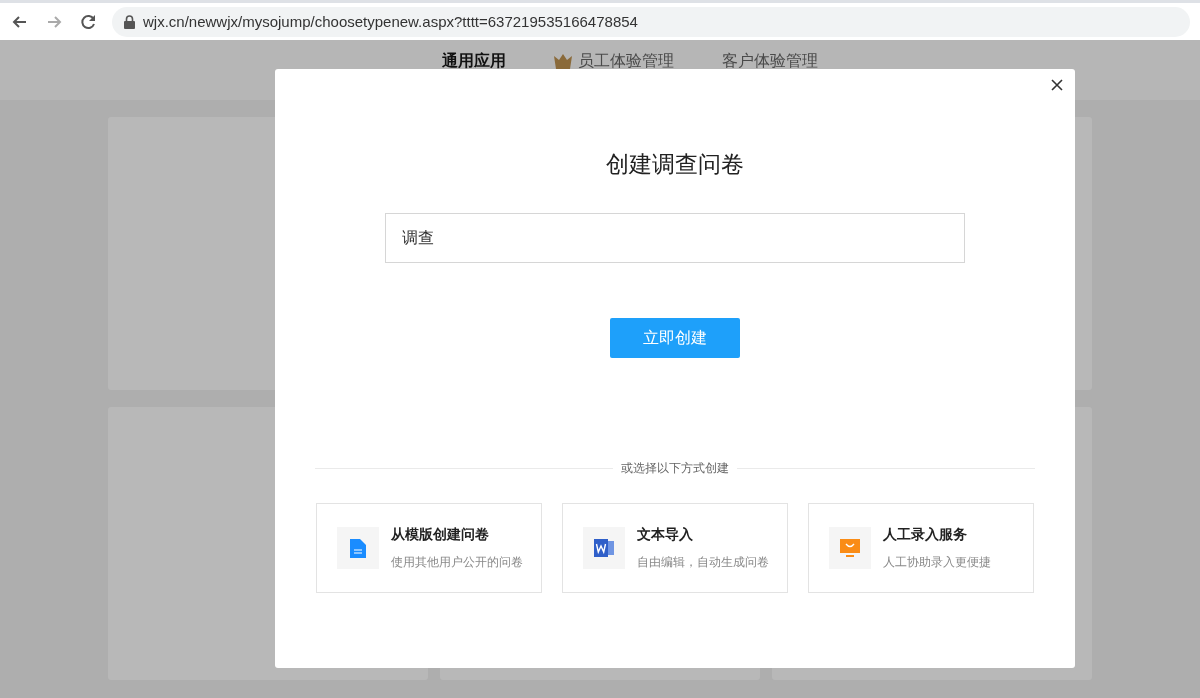  I want to click on nav-tab: 客户体验管理, so click(770, 61).